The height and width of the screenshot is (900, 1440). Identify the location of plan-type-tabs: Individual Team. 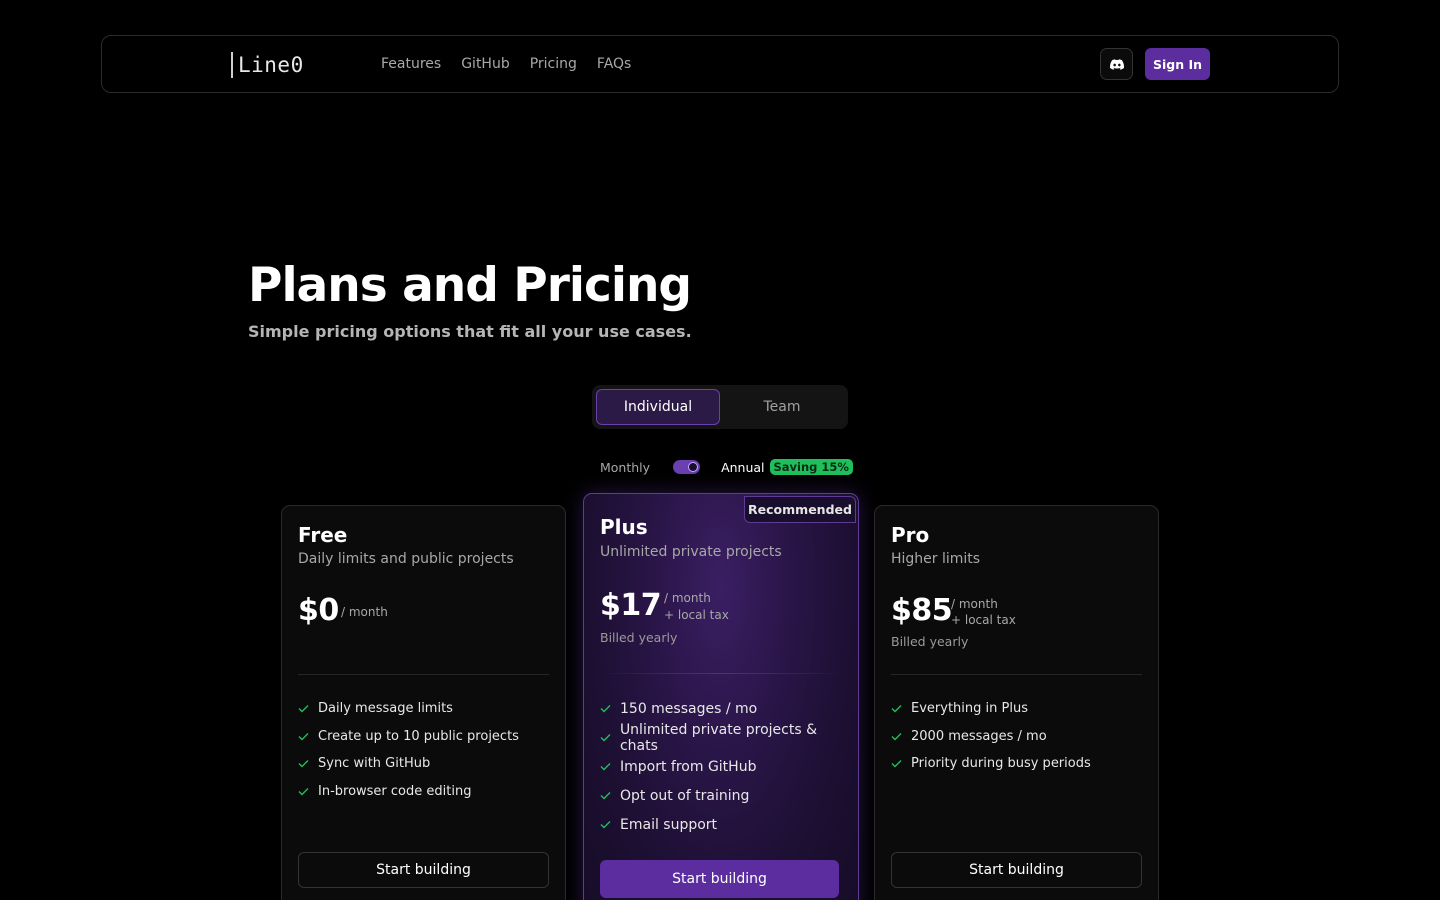
(720, 407).